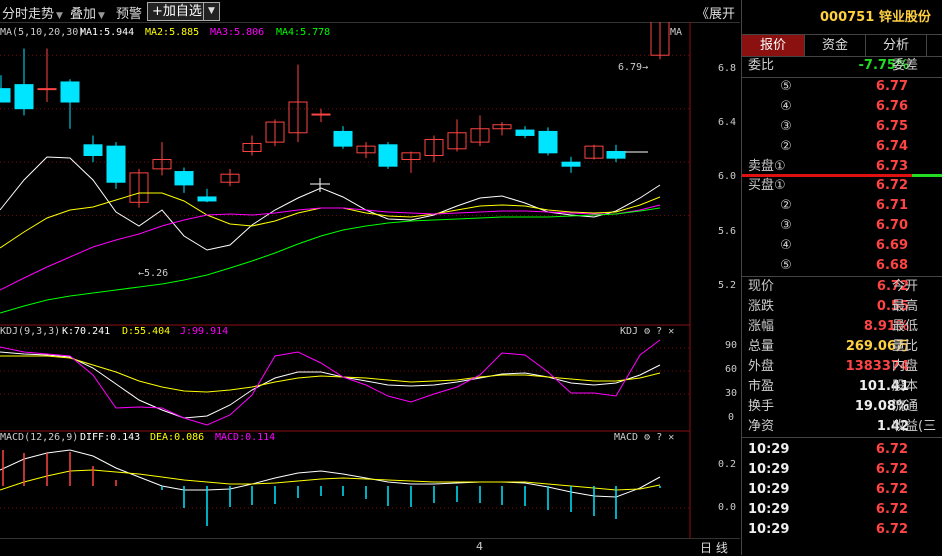  Describe the element at coordinates (842, 226) in the screenshot. I see `orderbook-row: ③ 6.70` at that location.